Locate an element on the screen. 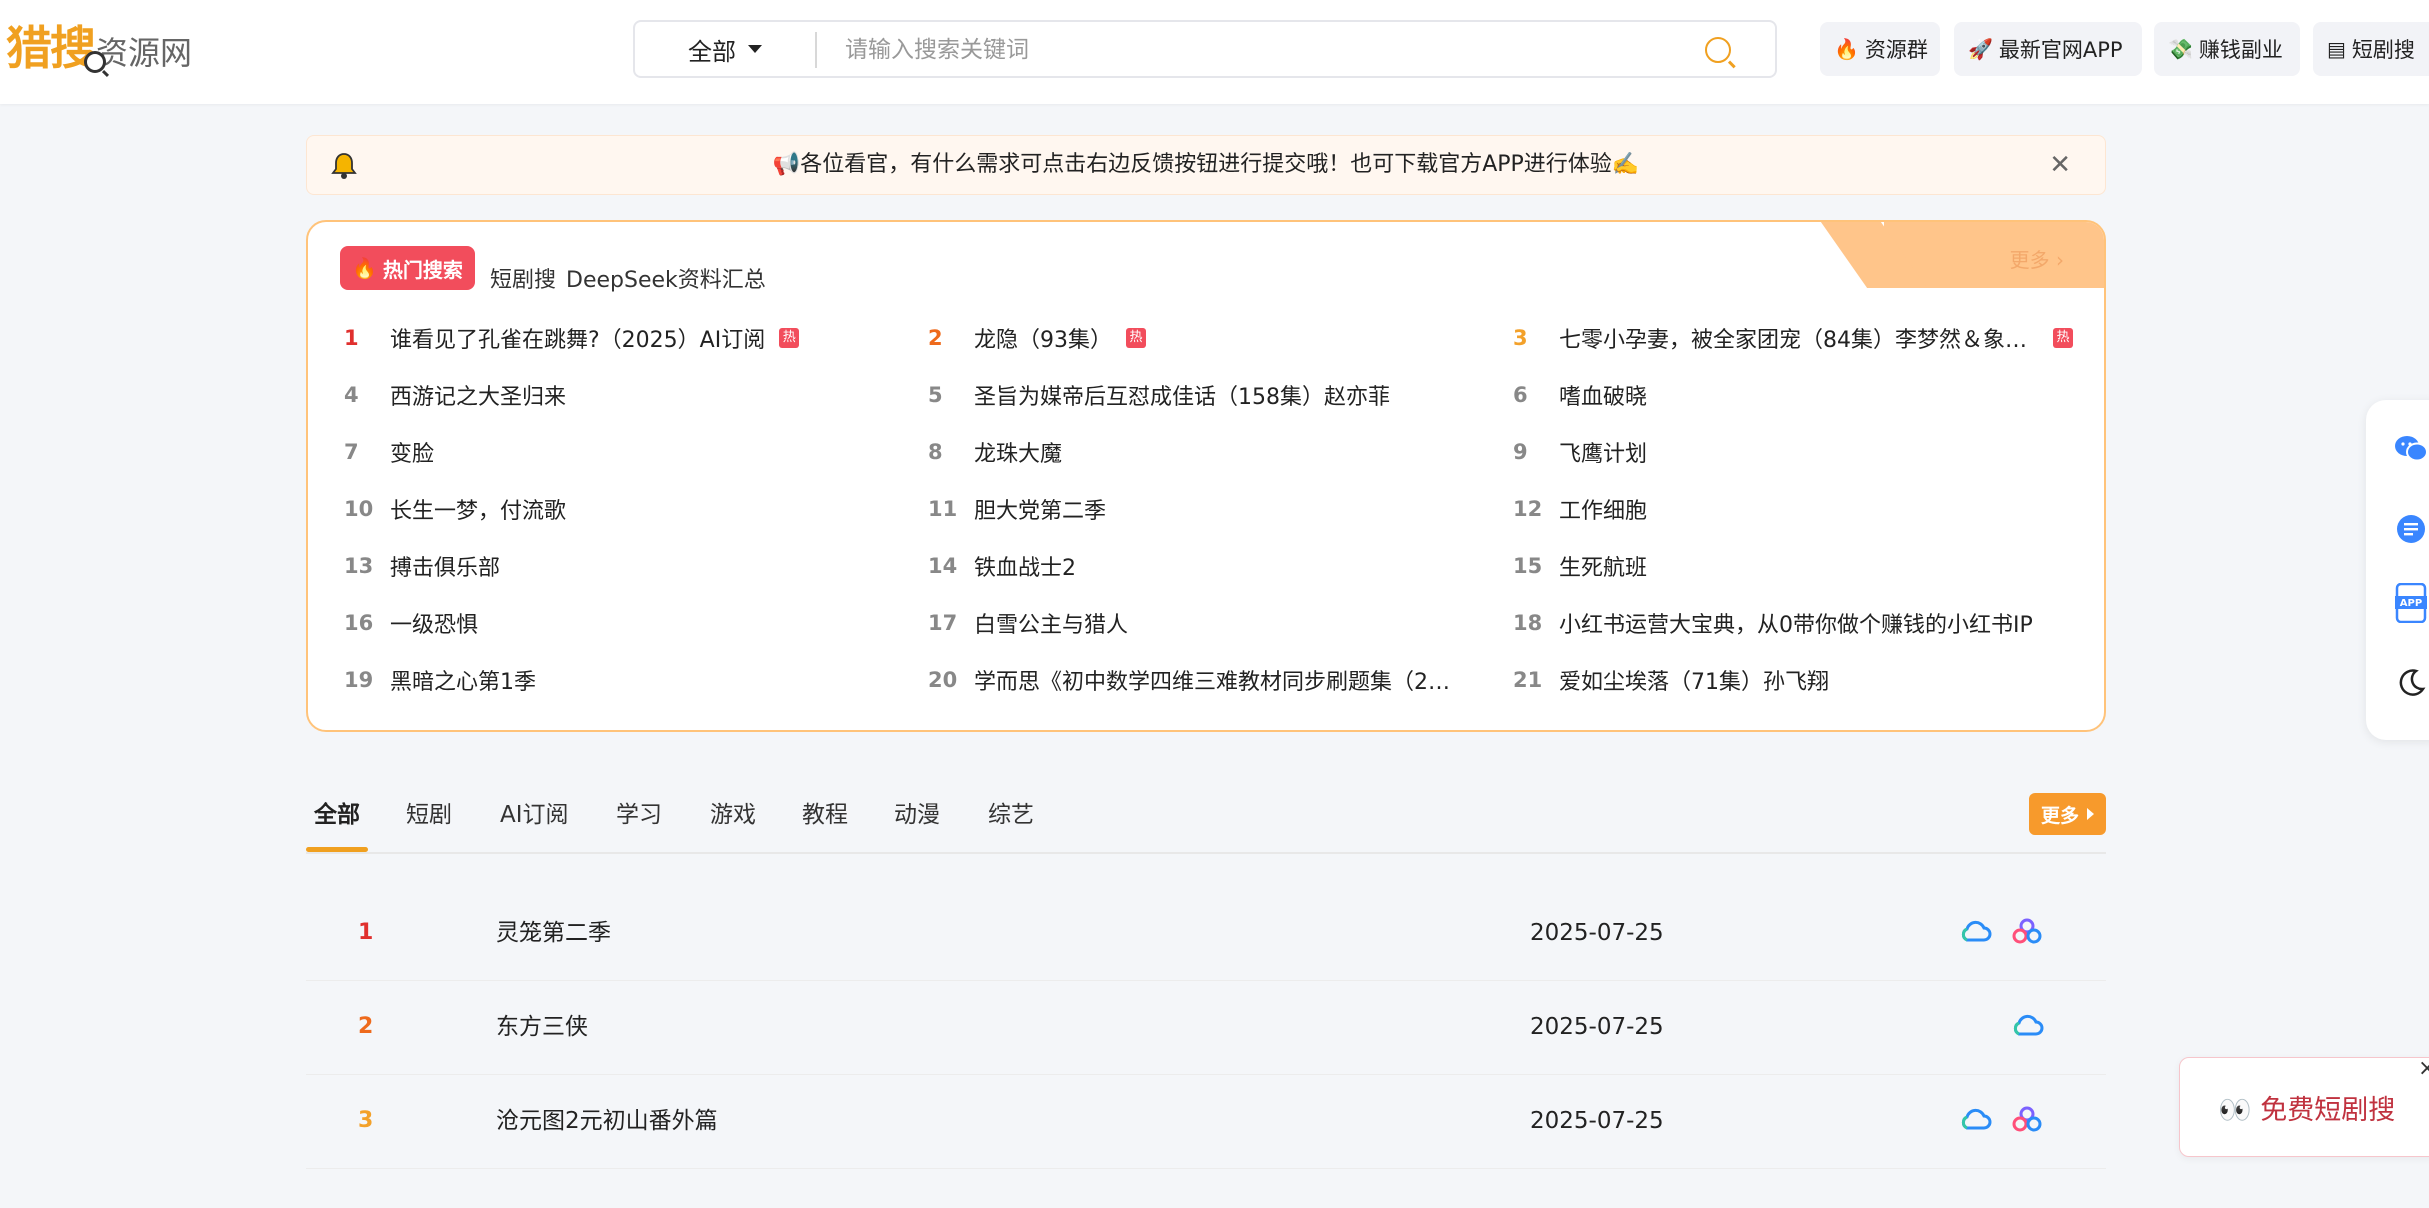 This screenshot has height=1208, width=2429. caret-down-icon is located at coordinates (755, 49).